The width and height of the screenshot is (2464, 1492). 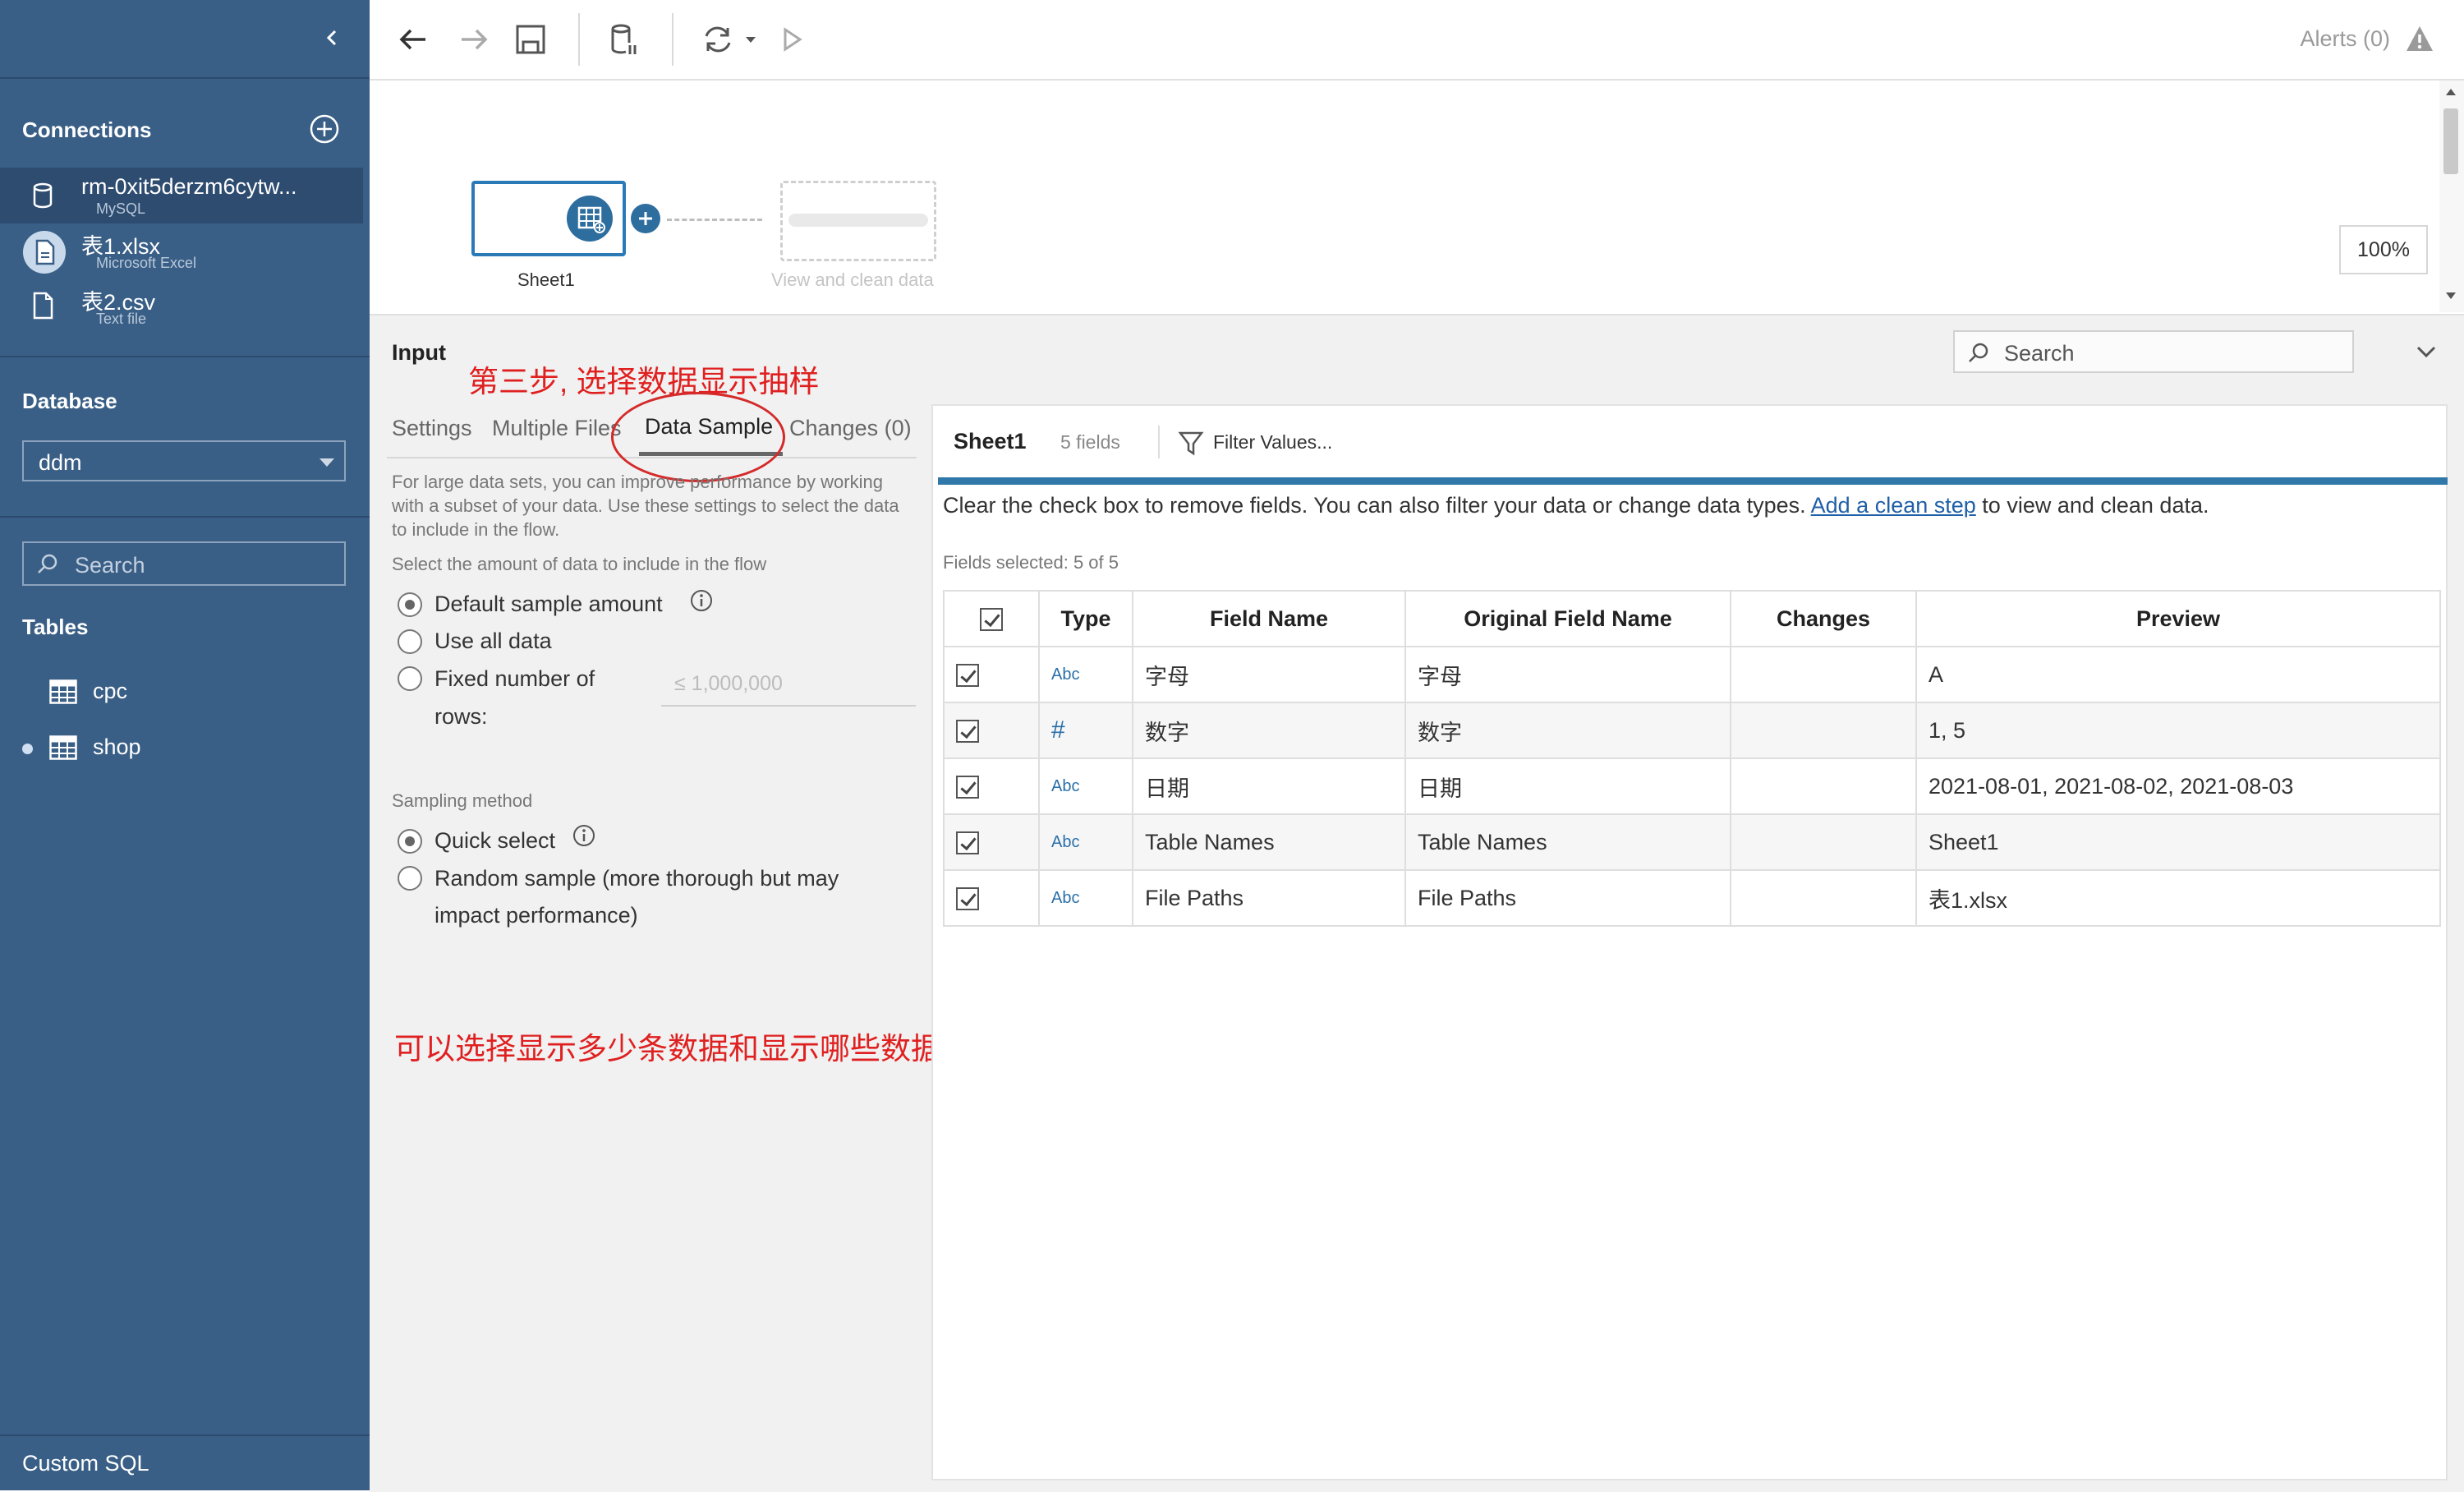 What do you see at coordinates (548, 604) in the screenshot?
I see `radio-label: Default sample amount` at bounding box center [548, 604].